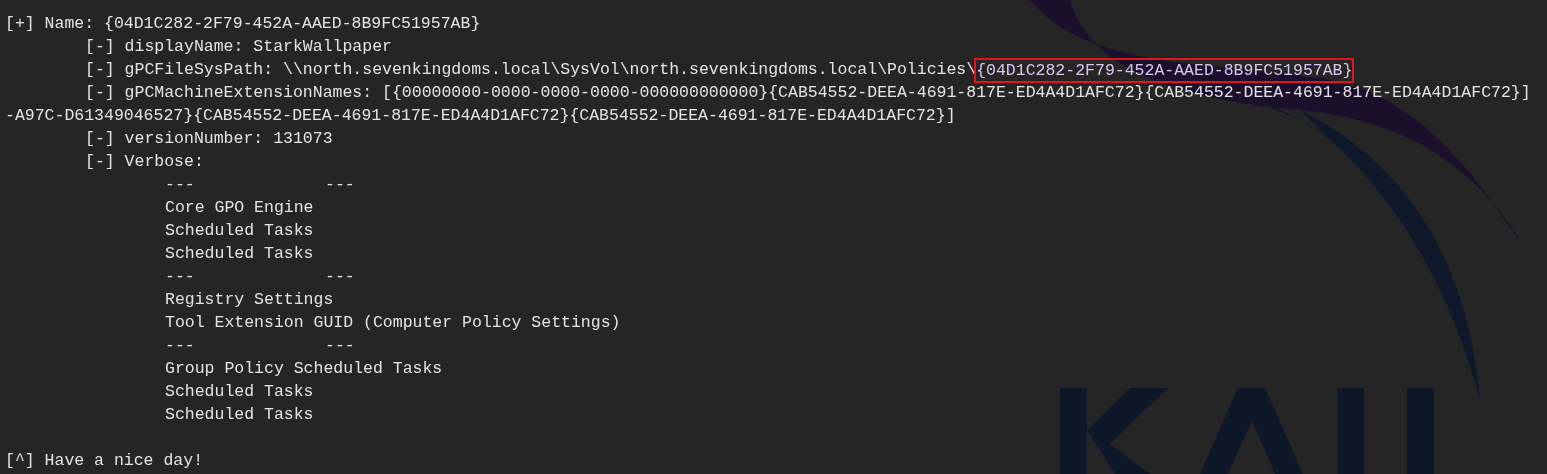  Describe the element at coordinates (238, 47) in the screenshot. I see `output-line: [-] displayName: StarkWallpaper` at that location.